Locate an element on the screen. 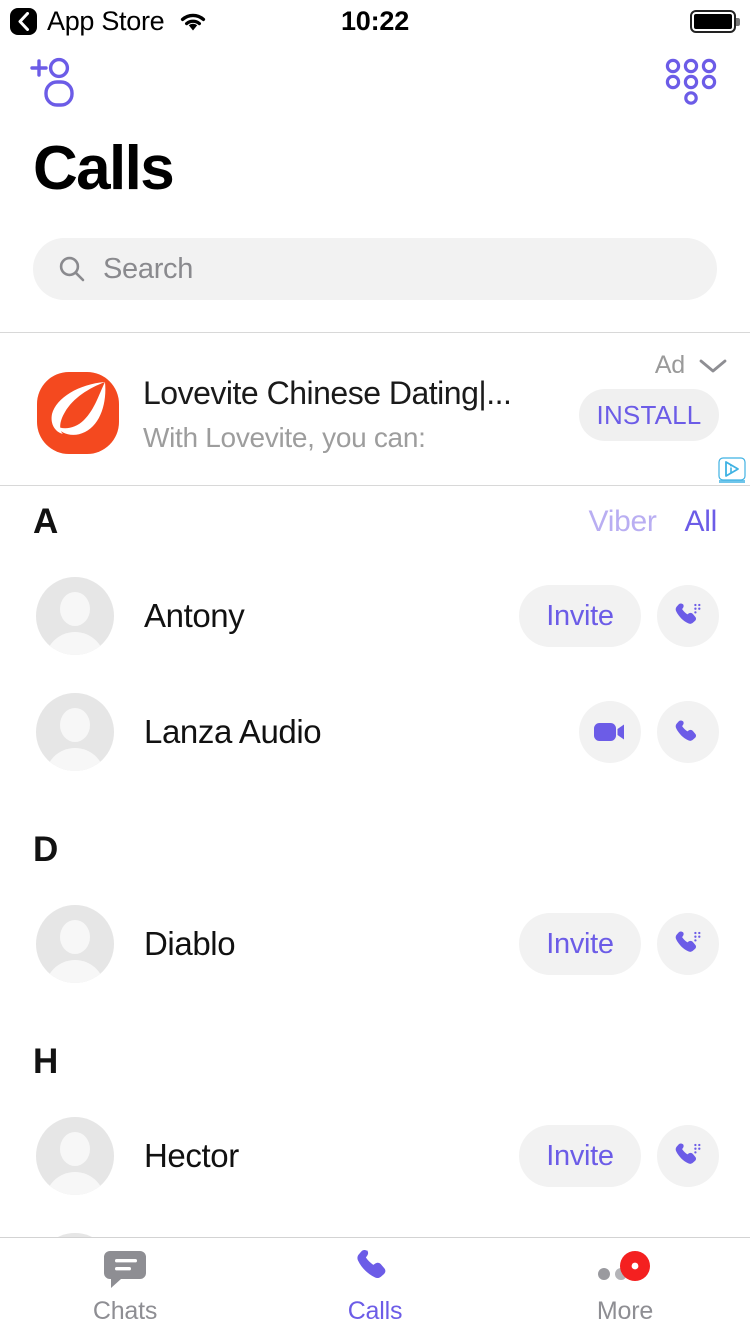  section-header-a: A Viber All is located at coordinates (375, 522).